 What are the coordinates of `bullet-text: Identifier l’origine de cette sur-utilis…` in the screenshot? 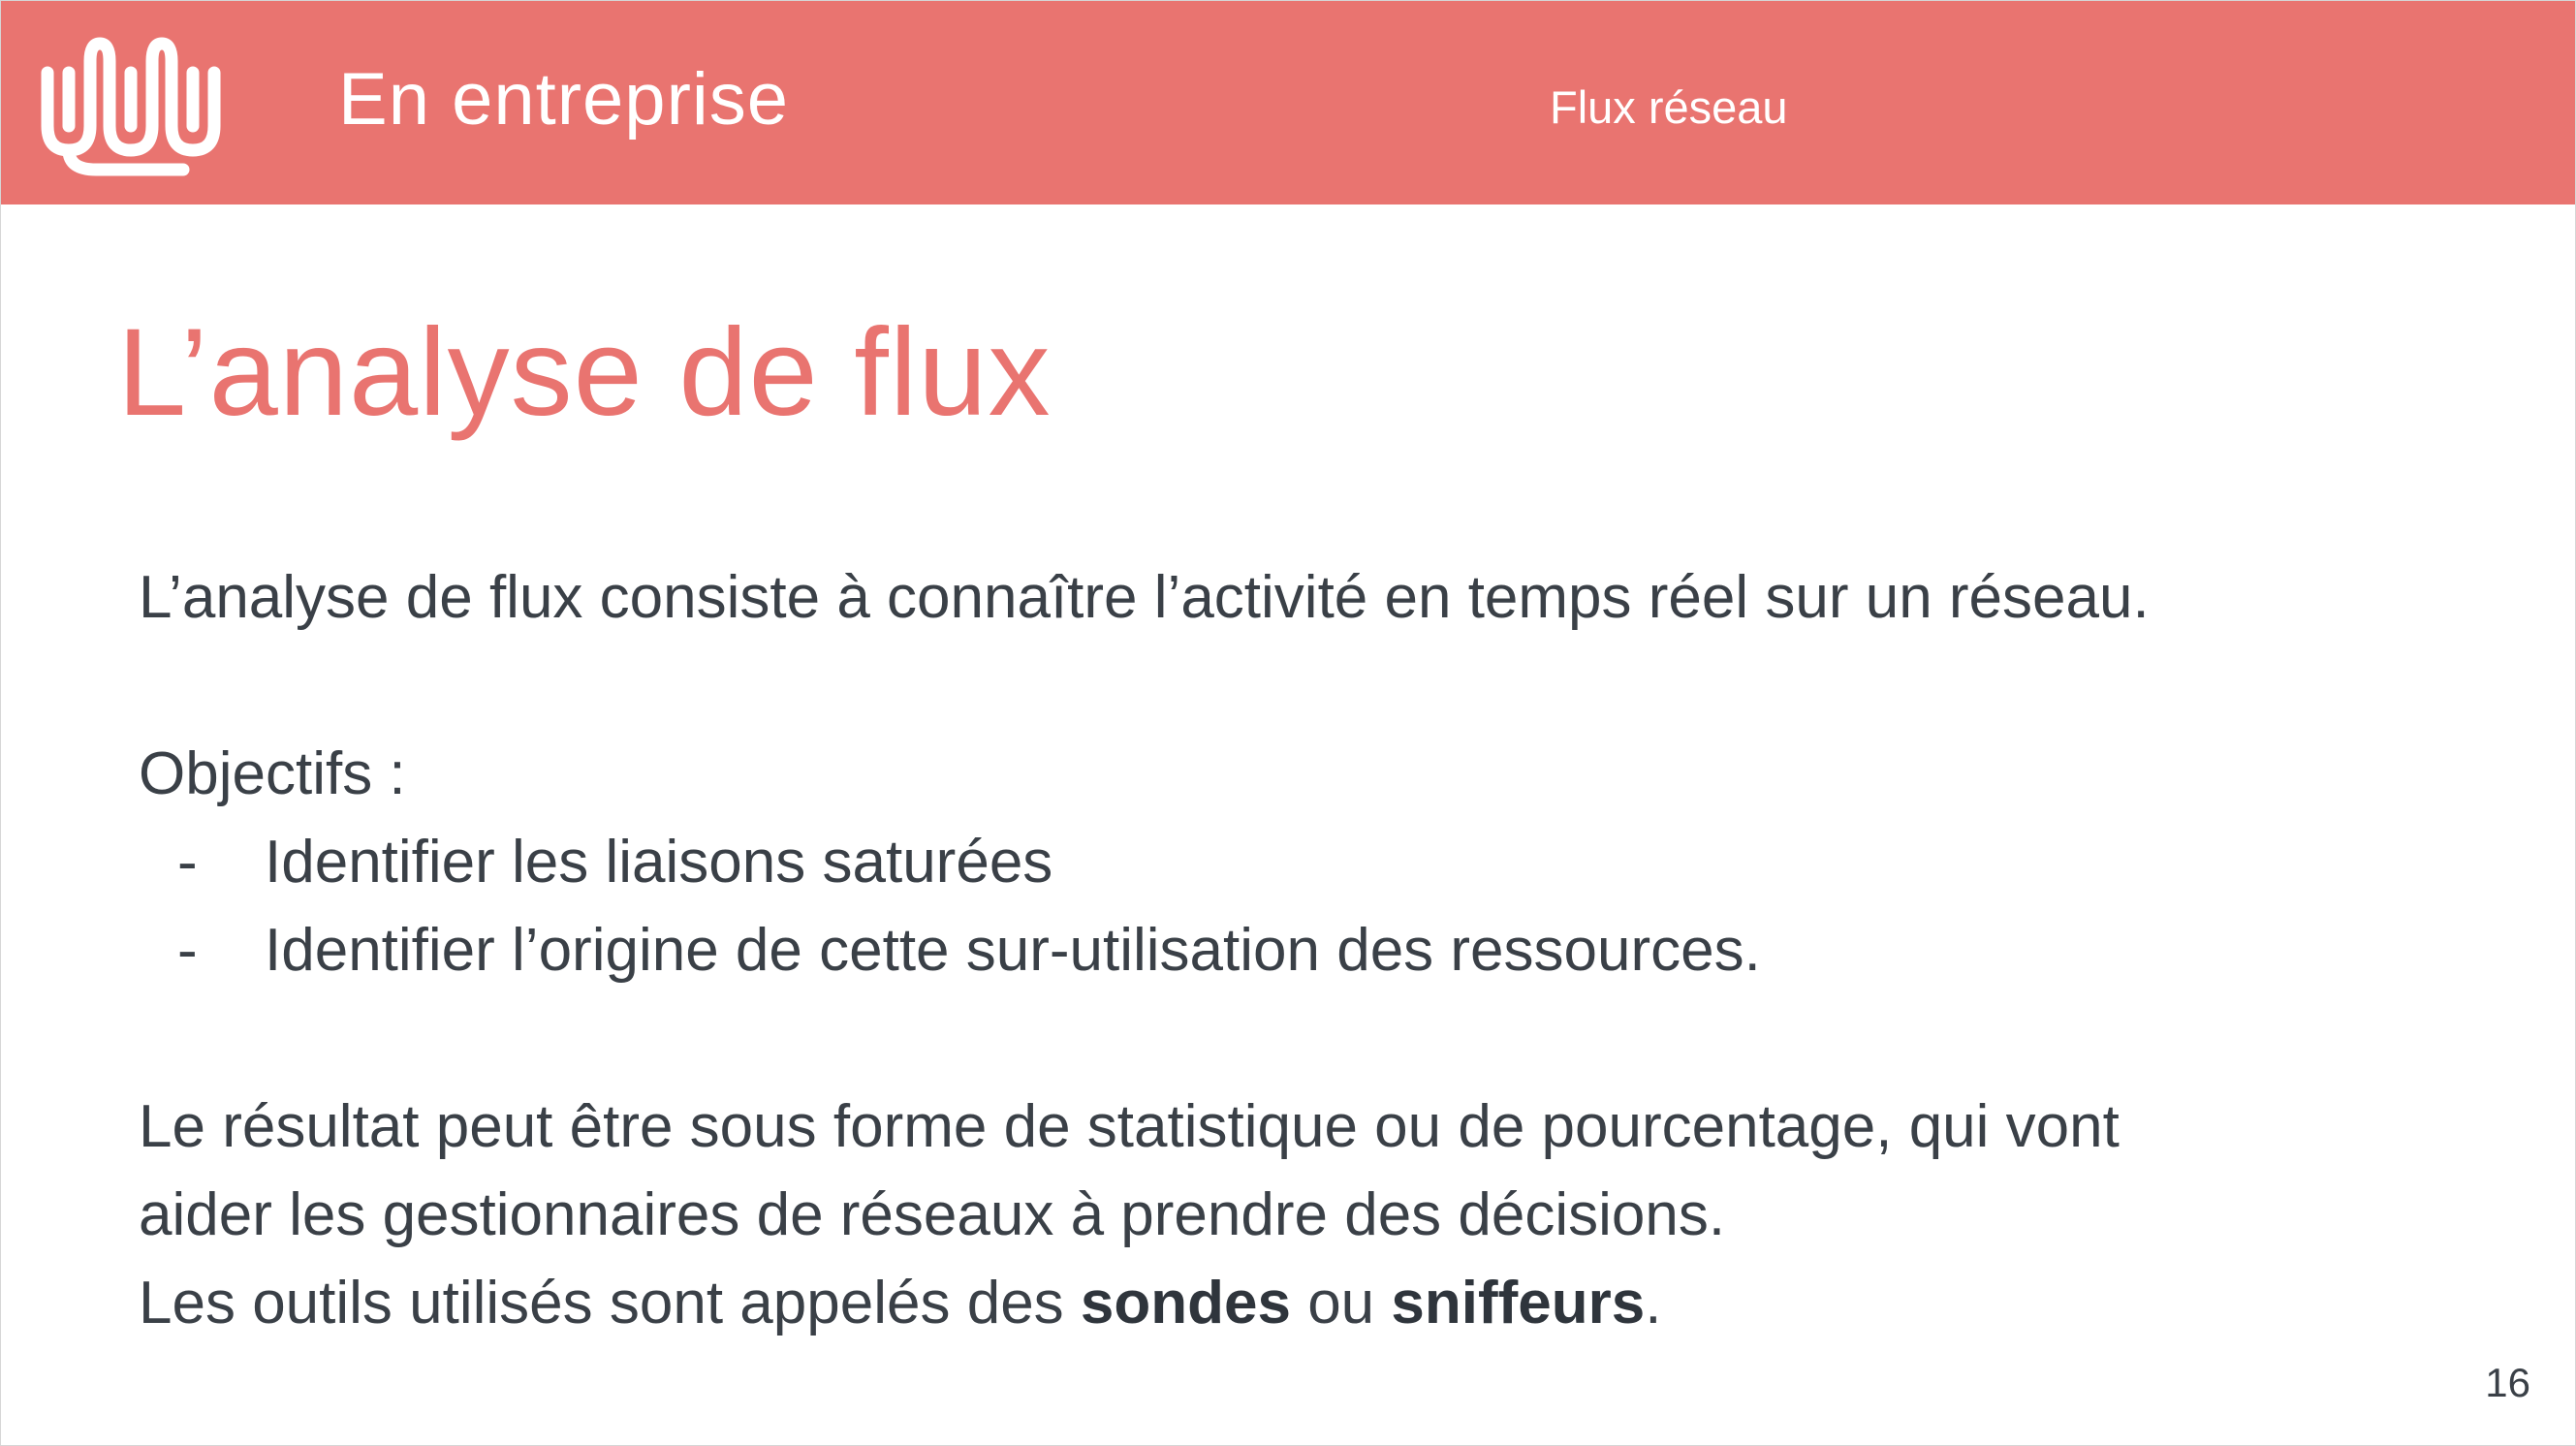 It's located at (1013, 950).